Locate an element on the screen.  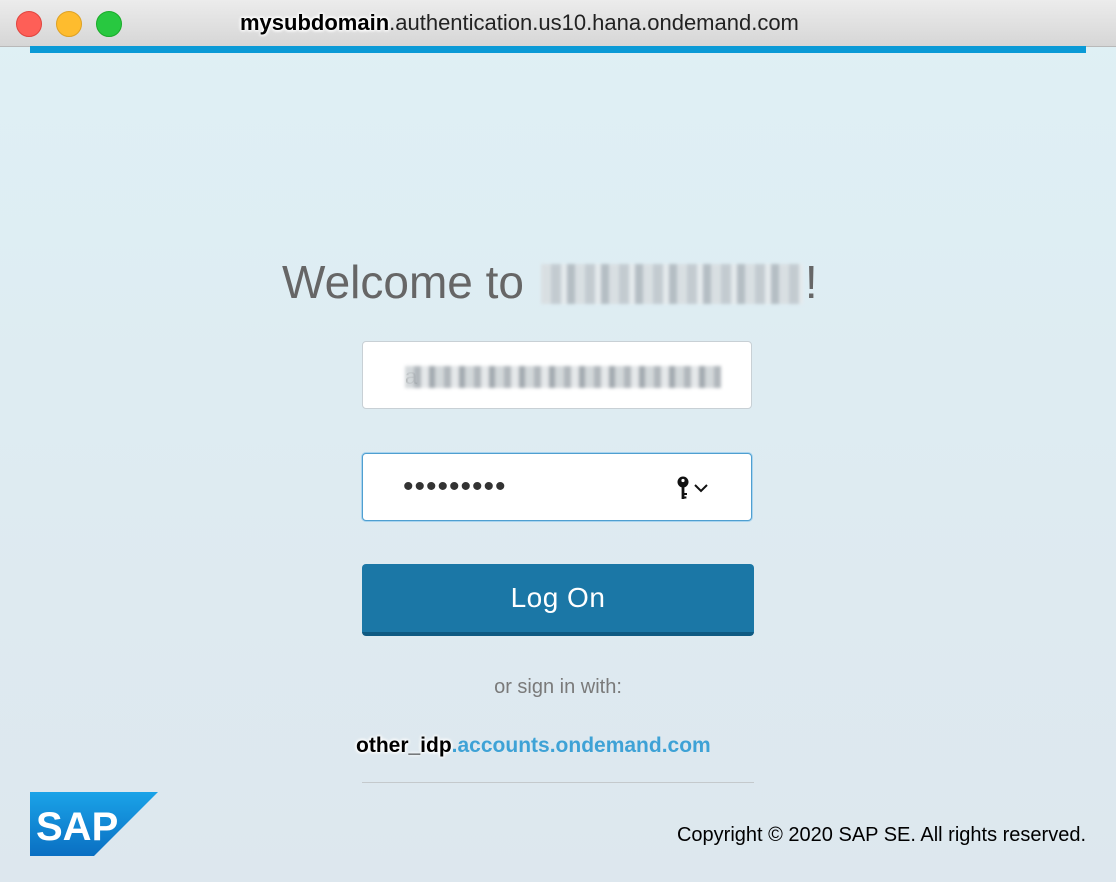
idp-link: other_idp.accounts.ondemand.com is located at coordinates (533, 746).